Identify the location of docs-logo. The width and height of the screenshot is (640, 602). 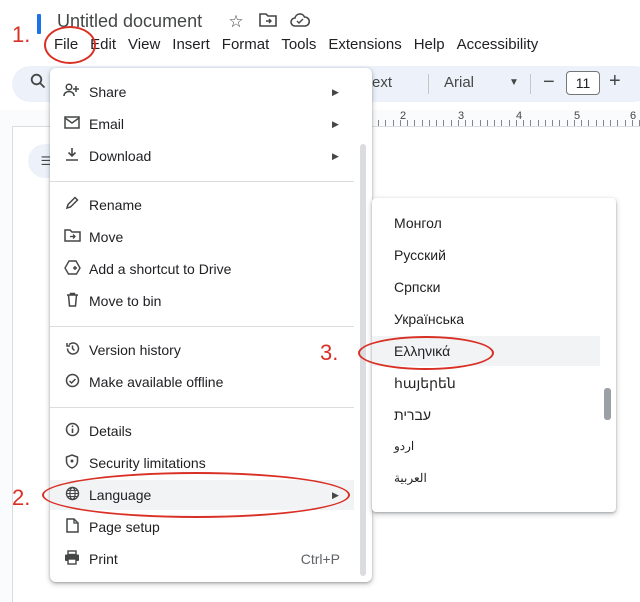
(39, 24).